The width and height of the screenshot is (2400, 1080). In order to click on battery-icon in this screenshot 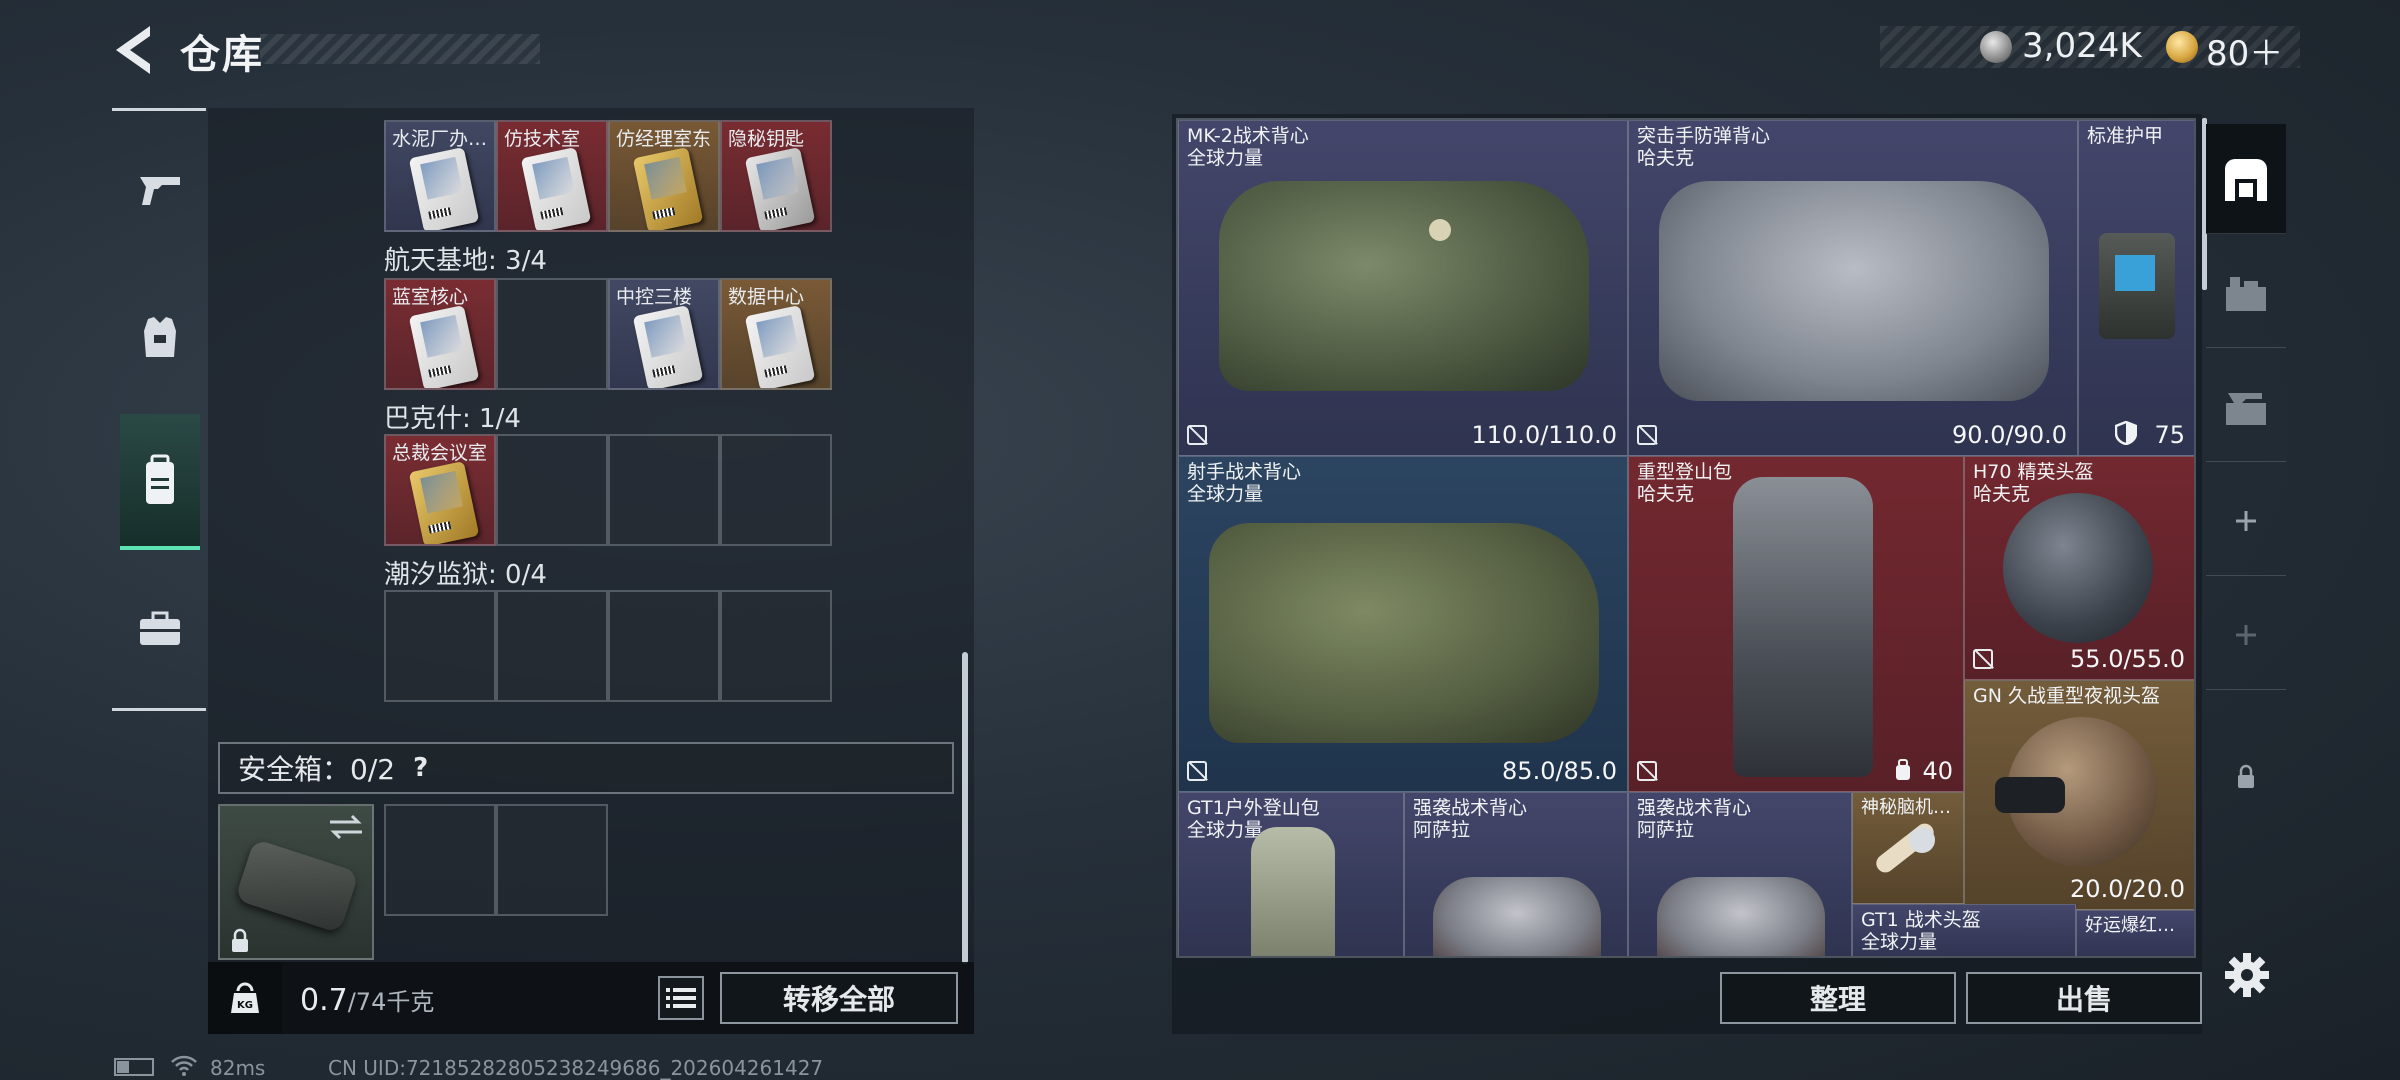, I will do `click(134, 1067)`.